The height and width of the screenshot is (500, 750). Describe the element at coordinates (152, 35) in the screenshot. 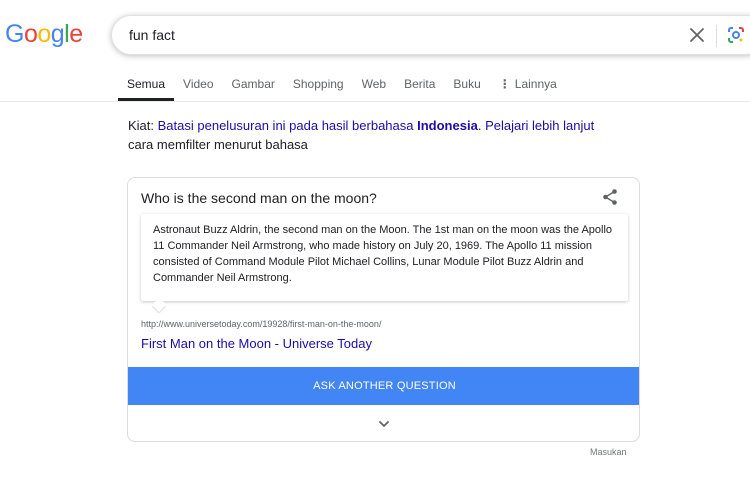

I see `search-input: fun fact` at that location.